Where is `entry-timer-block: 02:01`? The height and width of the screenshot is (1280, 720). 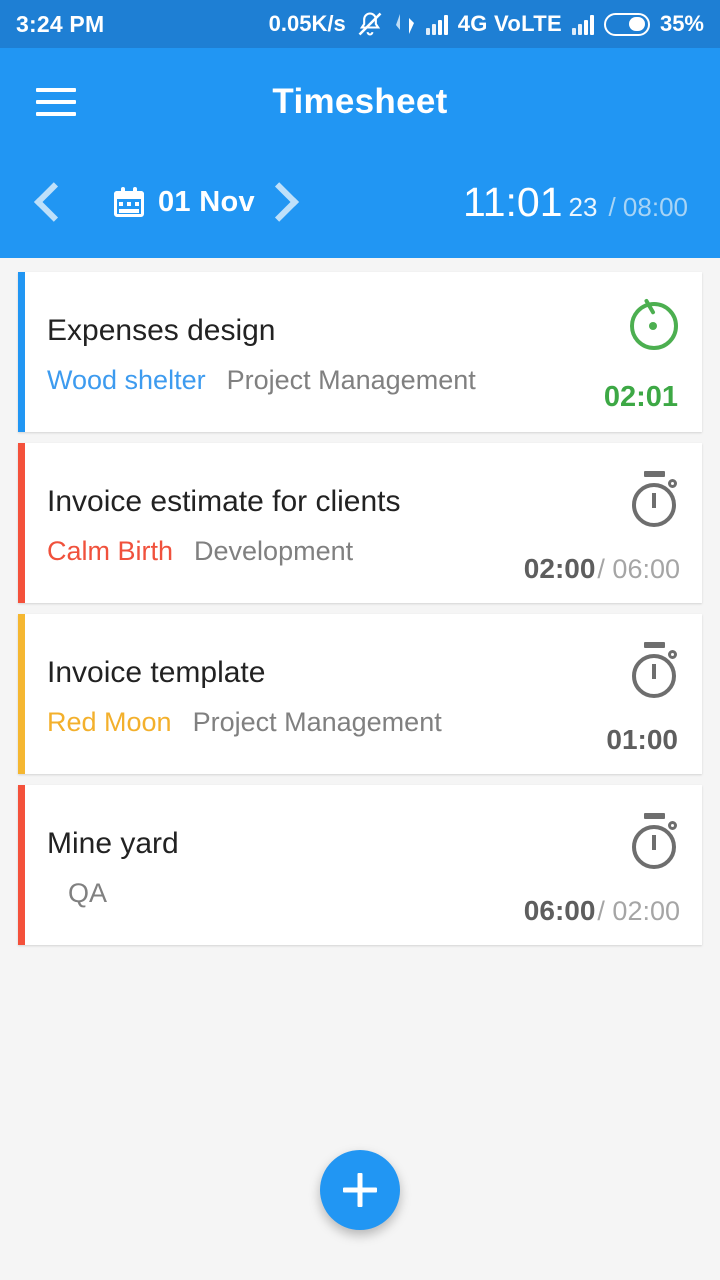
entry-timer-block: 02:01 is located at coordinates (605, 354).